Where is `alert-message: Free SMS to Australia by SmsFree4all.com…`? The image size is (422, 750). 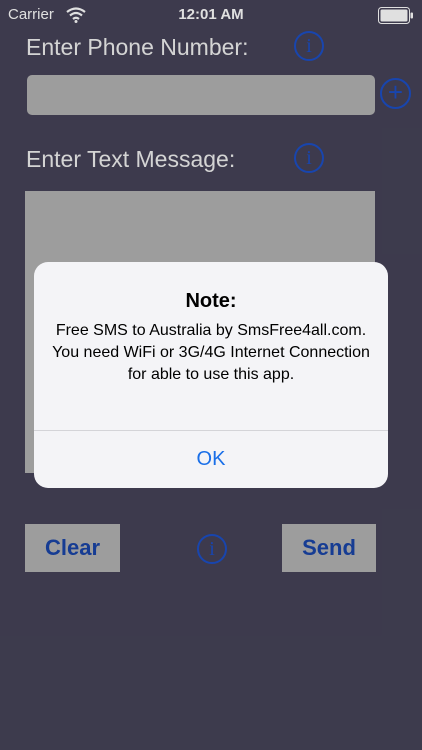 alert-message: Free SMS to Australia by SmsFree4all.com… is located at coordinates (211, 352).